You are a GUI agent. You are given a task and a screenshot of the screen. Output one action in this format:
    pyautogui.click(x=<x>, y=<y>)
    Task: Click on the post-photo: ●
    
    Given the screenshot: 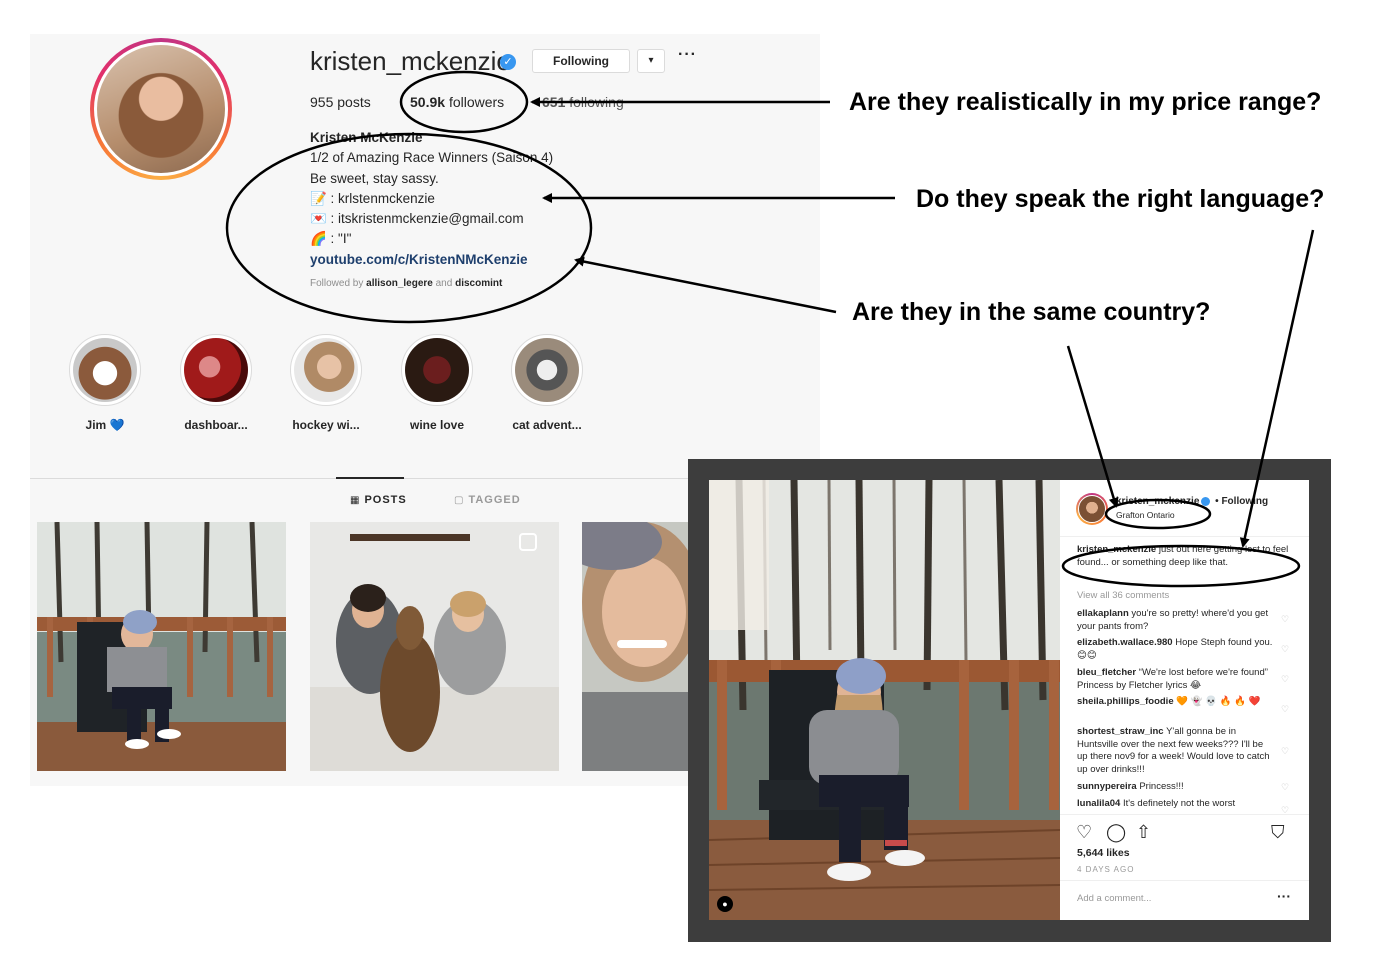 What is the action you would take?
    pyautogui.click(x=884, y=700)
    